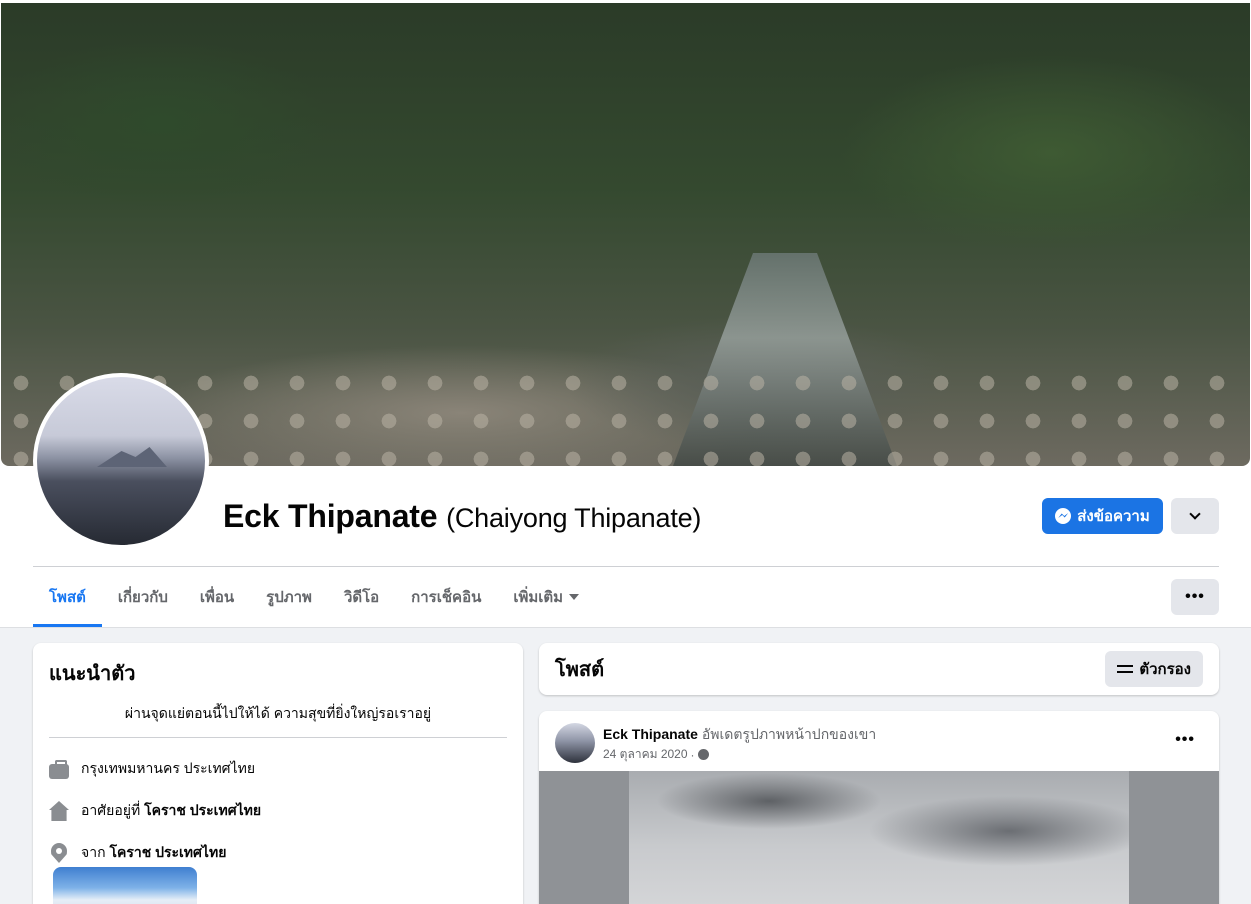 The height and width of the screenshot is (904, 1251). Describe the element at coordinates (202, 810) in the screenshot. I see `intro-lives-place: โคราช ประเทศไทย` at that location.